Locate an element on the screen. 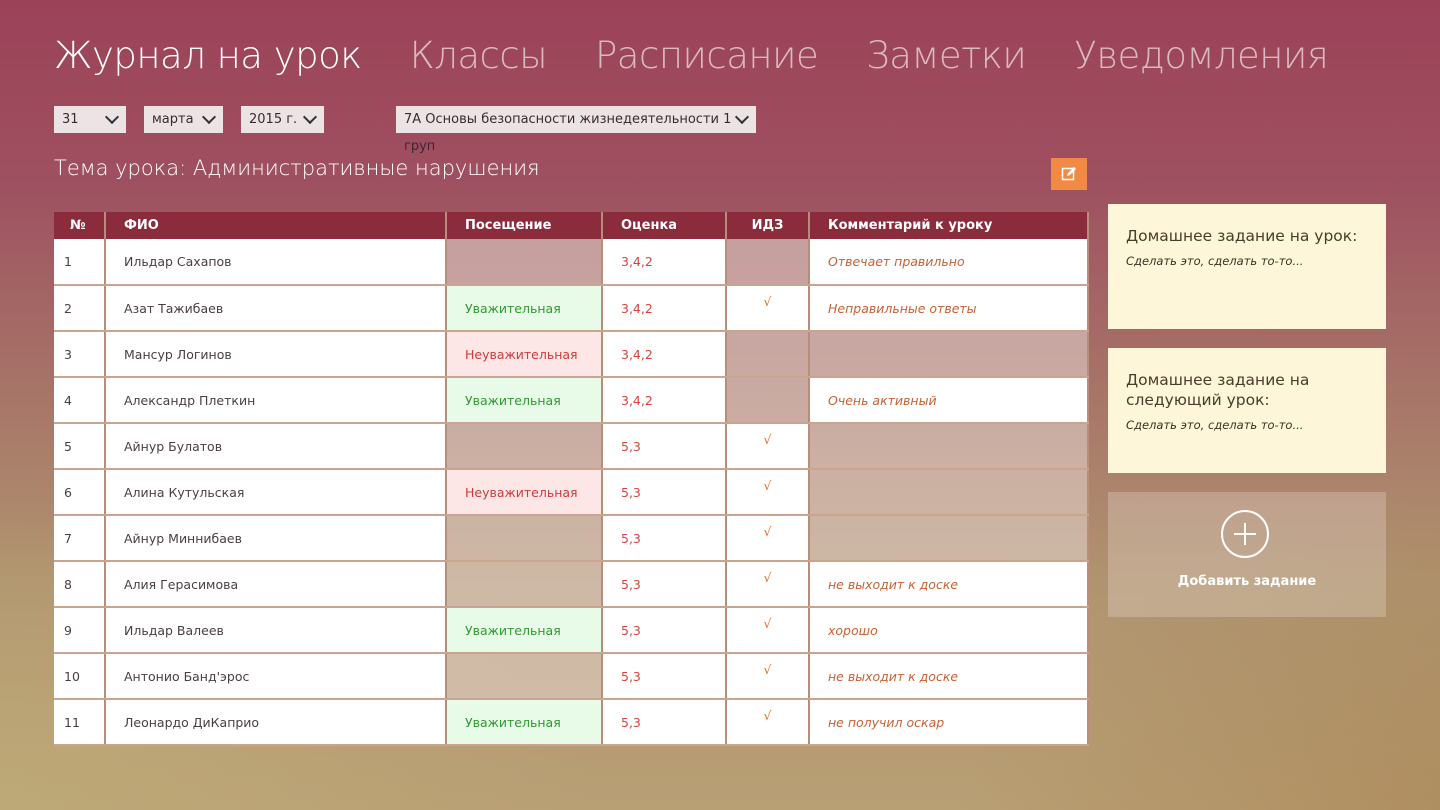 The image size is (1440, 810). year-select-value: 2015 г. is located at coordinates (273, 119).